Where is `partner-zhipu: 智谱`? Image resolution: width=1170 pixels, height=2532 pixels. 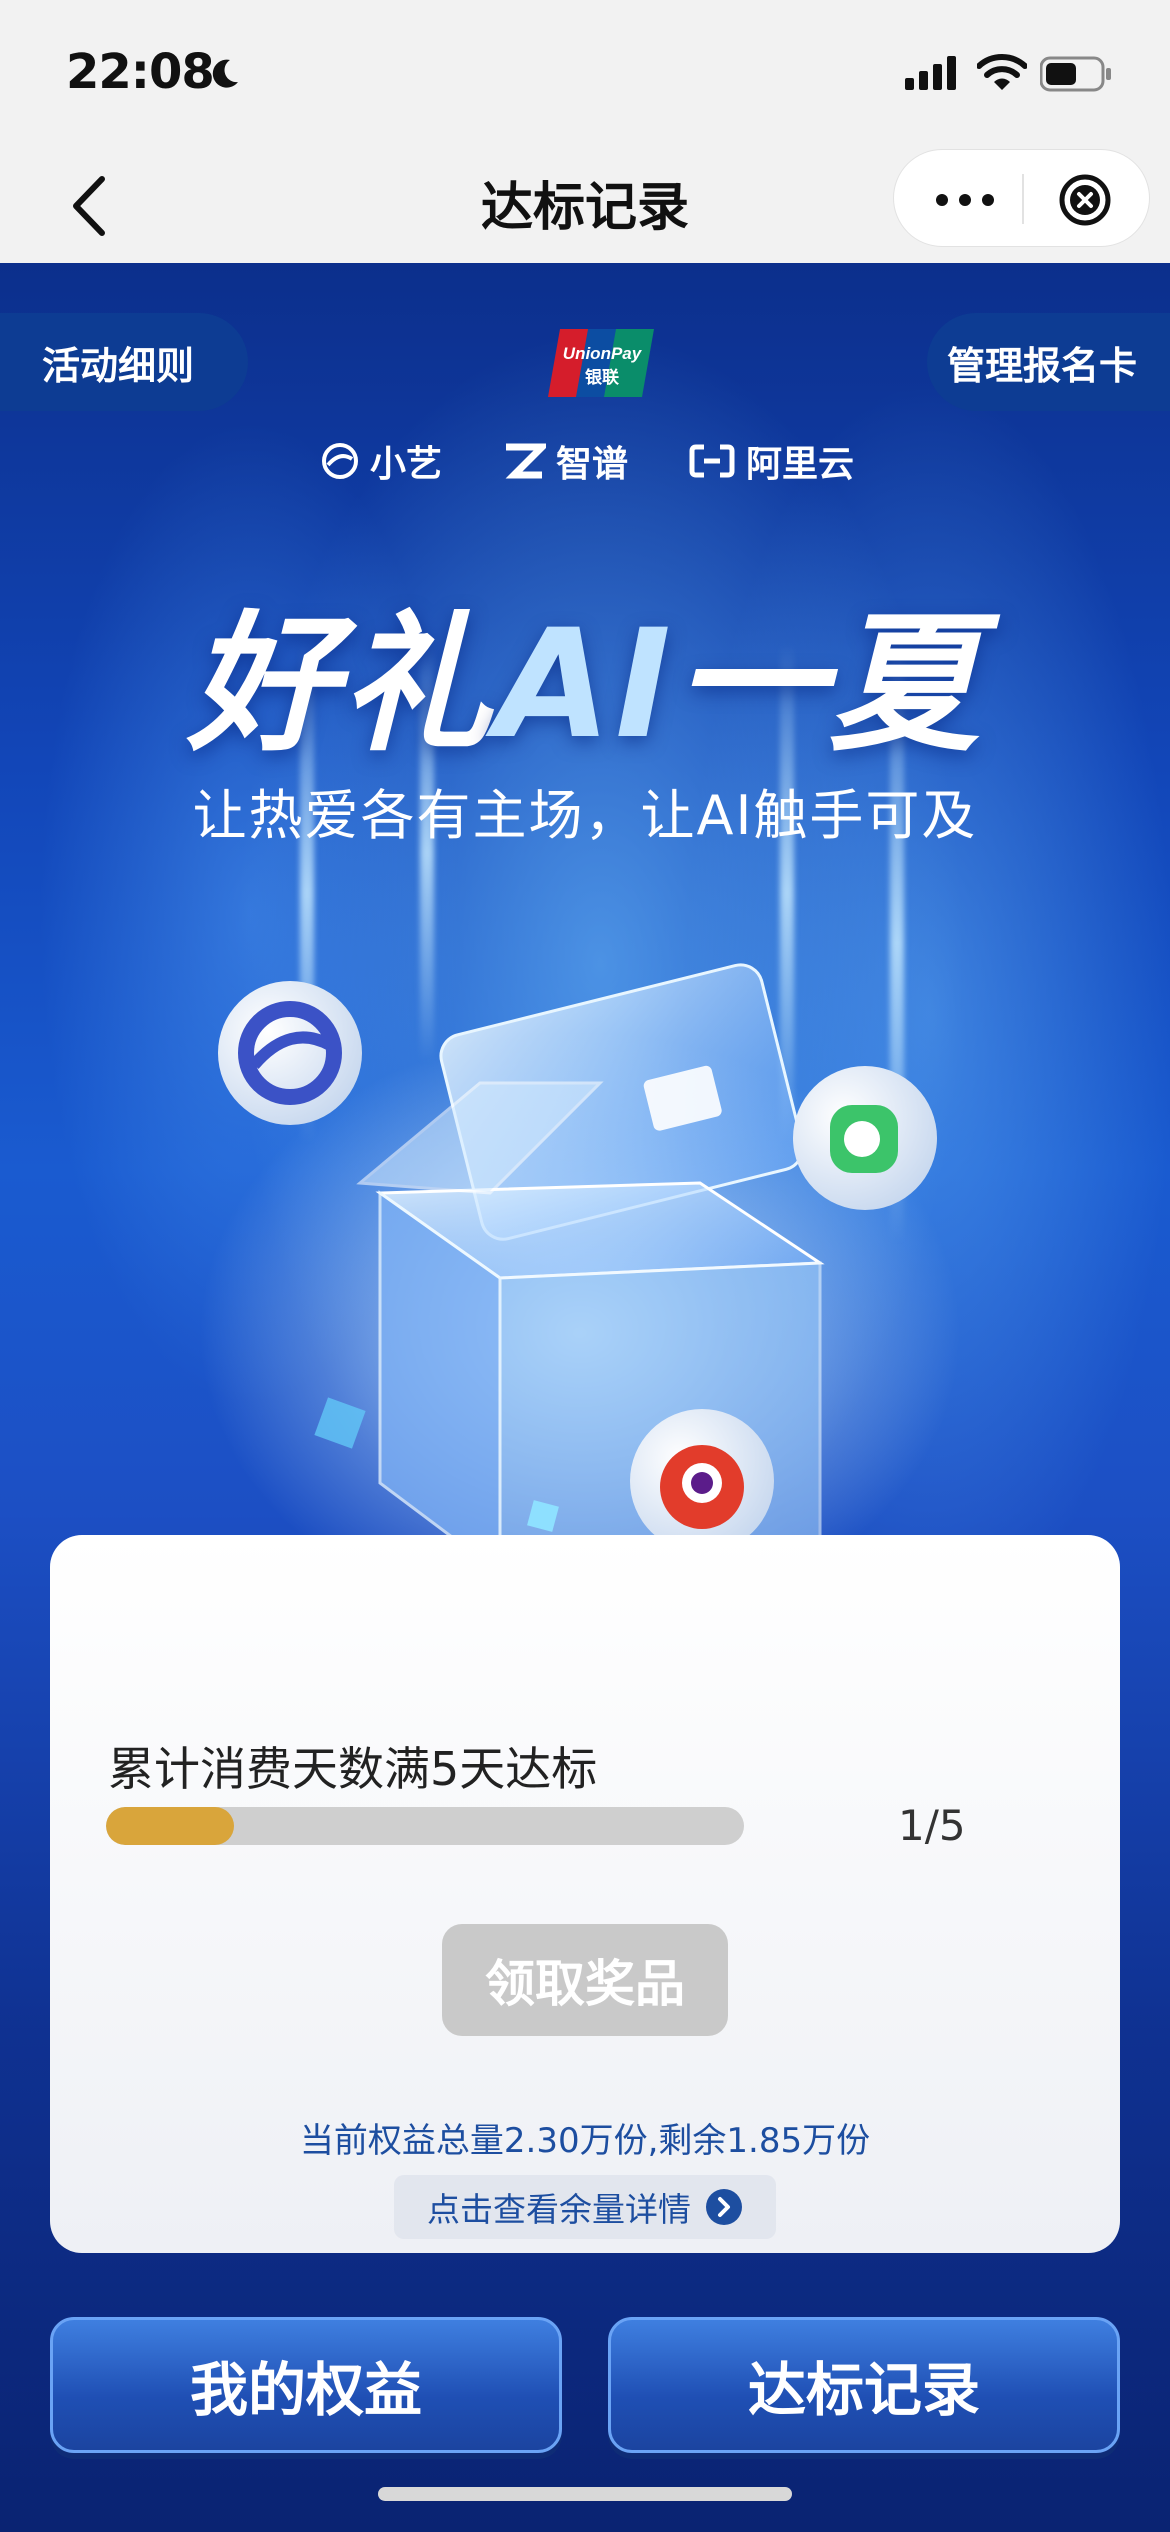 partner-zhipu: 智谱 is located at coordinates (565, 461).